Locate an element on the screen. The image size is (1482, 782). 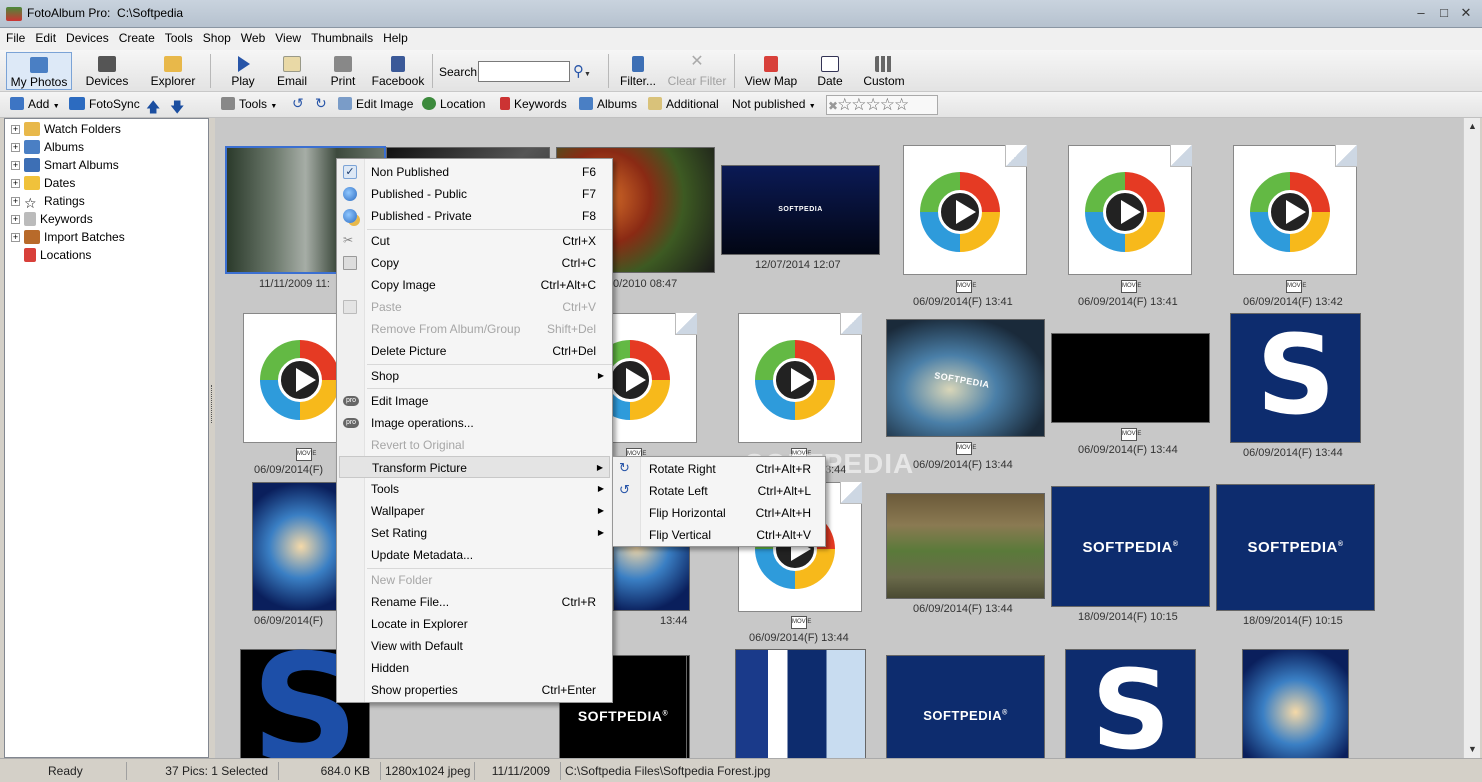
menu-item-published-private: Published - Private F8 is located at coordinates (474, 216).